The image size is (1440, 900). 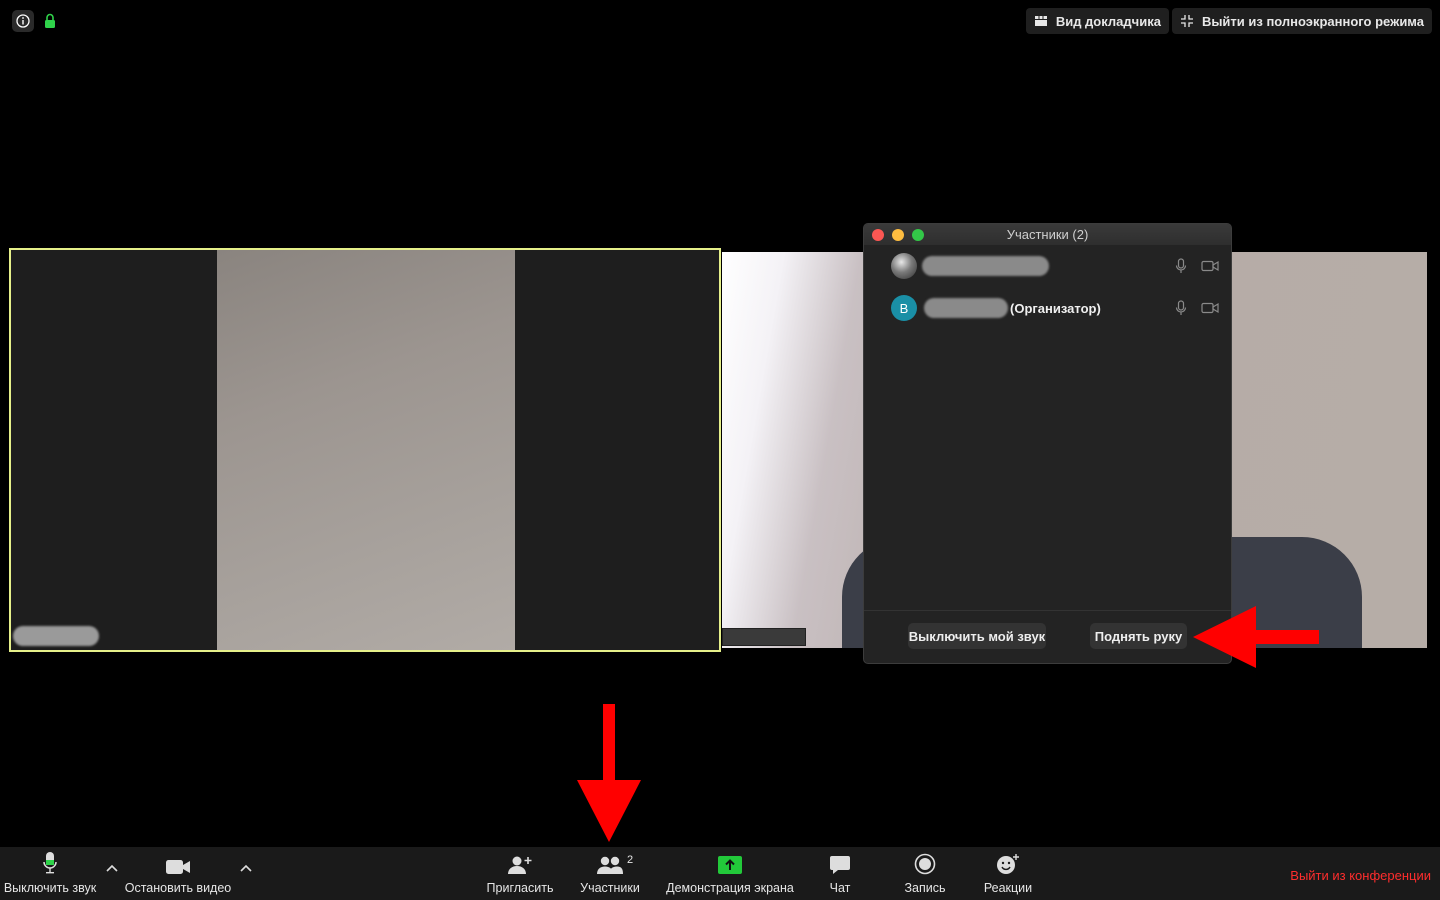 What do you see at coordinates (730, 865) in the screenshot?
I see `share-screen-icon` at bounding box center [730, 865].